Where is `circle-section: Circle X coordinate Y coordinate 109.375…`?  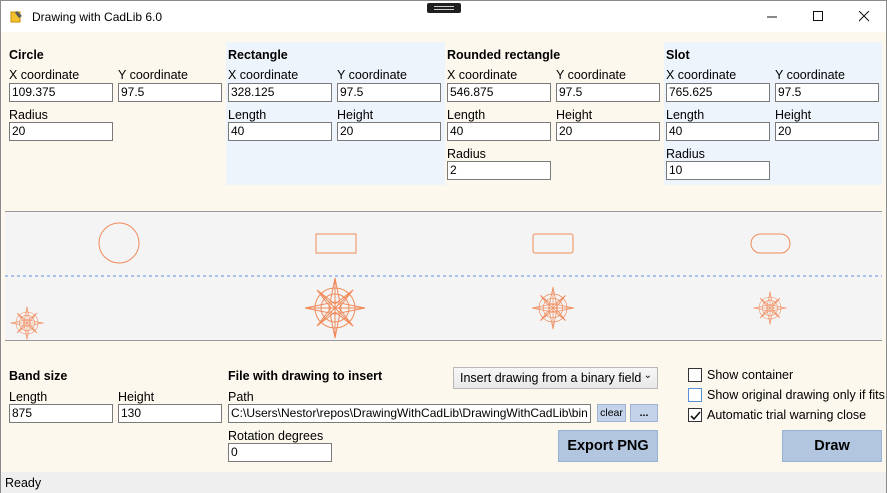
circle-section: Circle X coordinate Y coordinate 109.375… is located at coordinates (115, 113).